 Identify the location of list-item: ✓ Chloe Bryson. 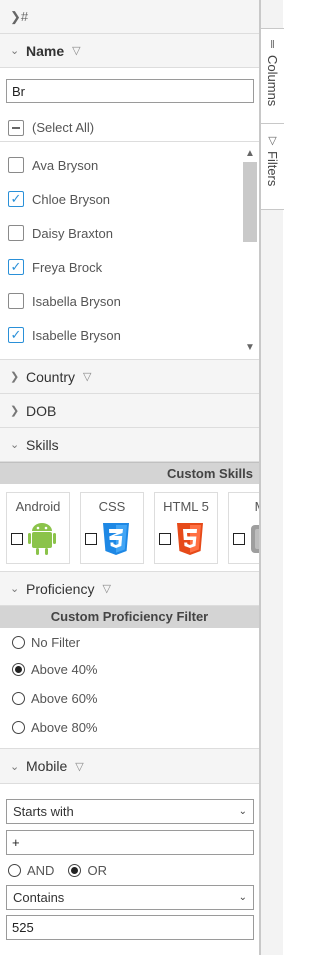
(129, 199).